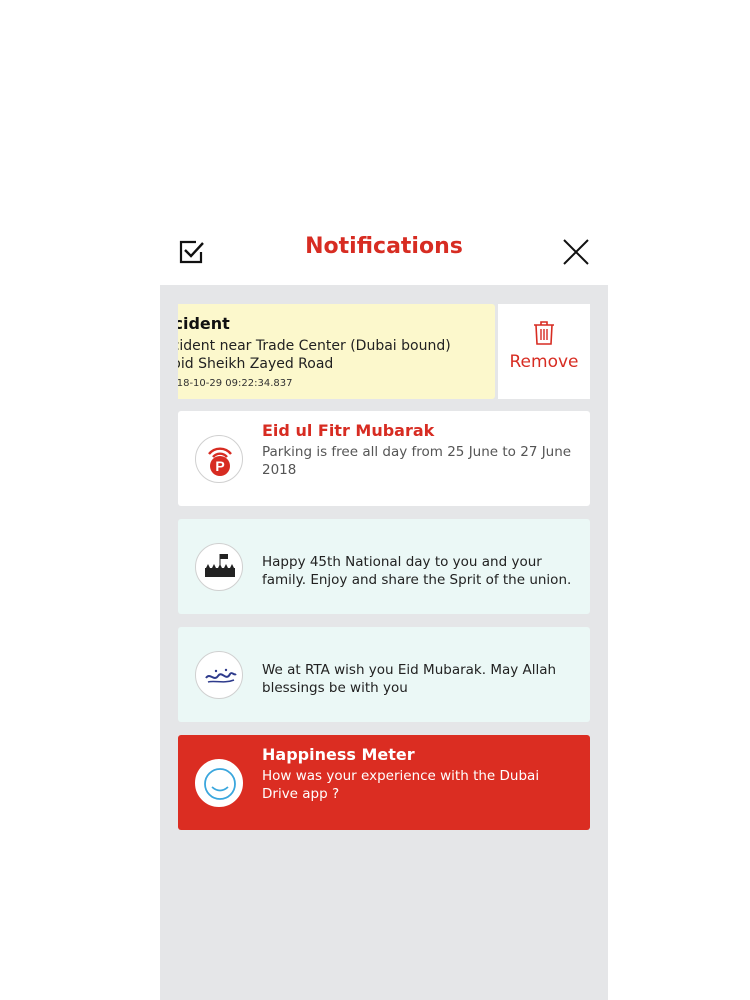 The height and width of the screenshot is (1000, 750). Describe the element at coordinates (348, 430) in the screenshot. I see `notification-title: Eid ul Fitr Mubarak` at that location.